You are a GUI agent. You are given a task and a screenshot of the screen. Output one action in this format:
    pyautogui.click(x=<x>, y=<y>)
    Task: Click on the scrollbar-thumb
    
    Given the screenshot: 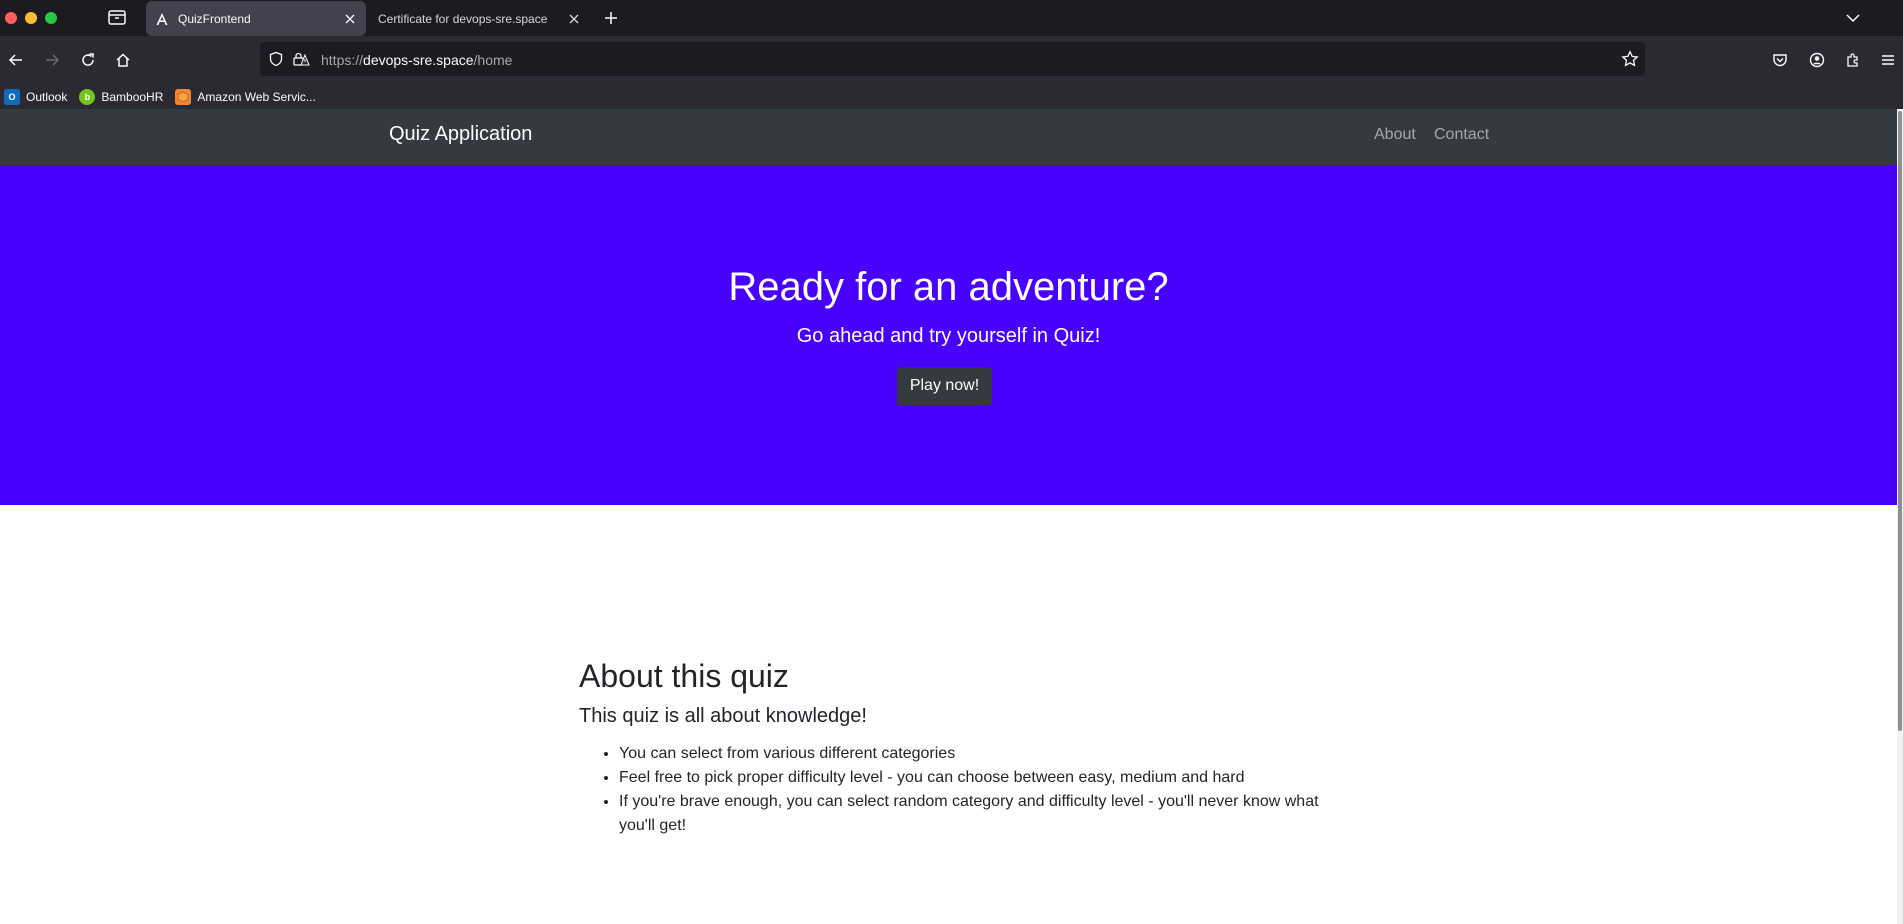 What is the action you would take?
    pyautogui.click(x=1900, y=421)
    